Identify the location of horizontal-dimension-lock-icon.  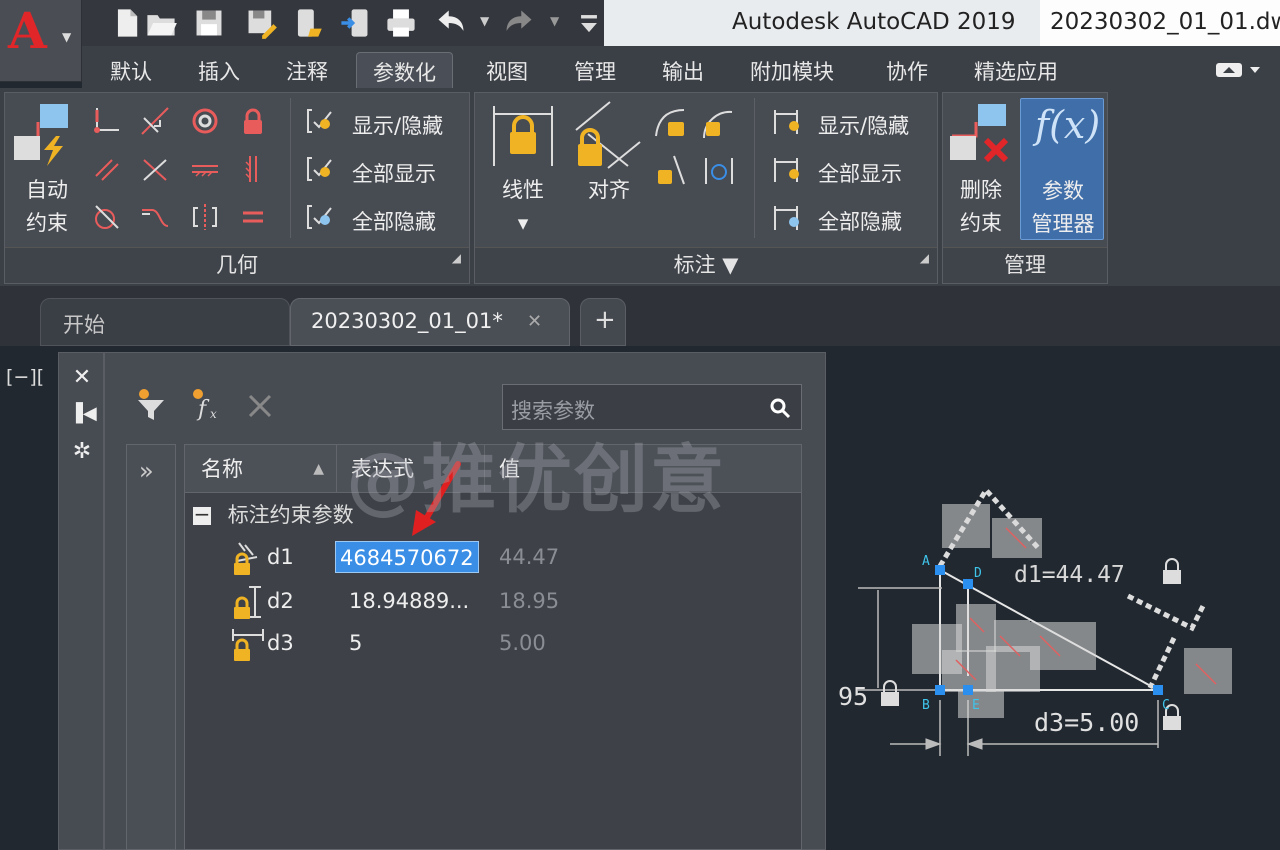
(248, 645).